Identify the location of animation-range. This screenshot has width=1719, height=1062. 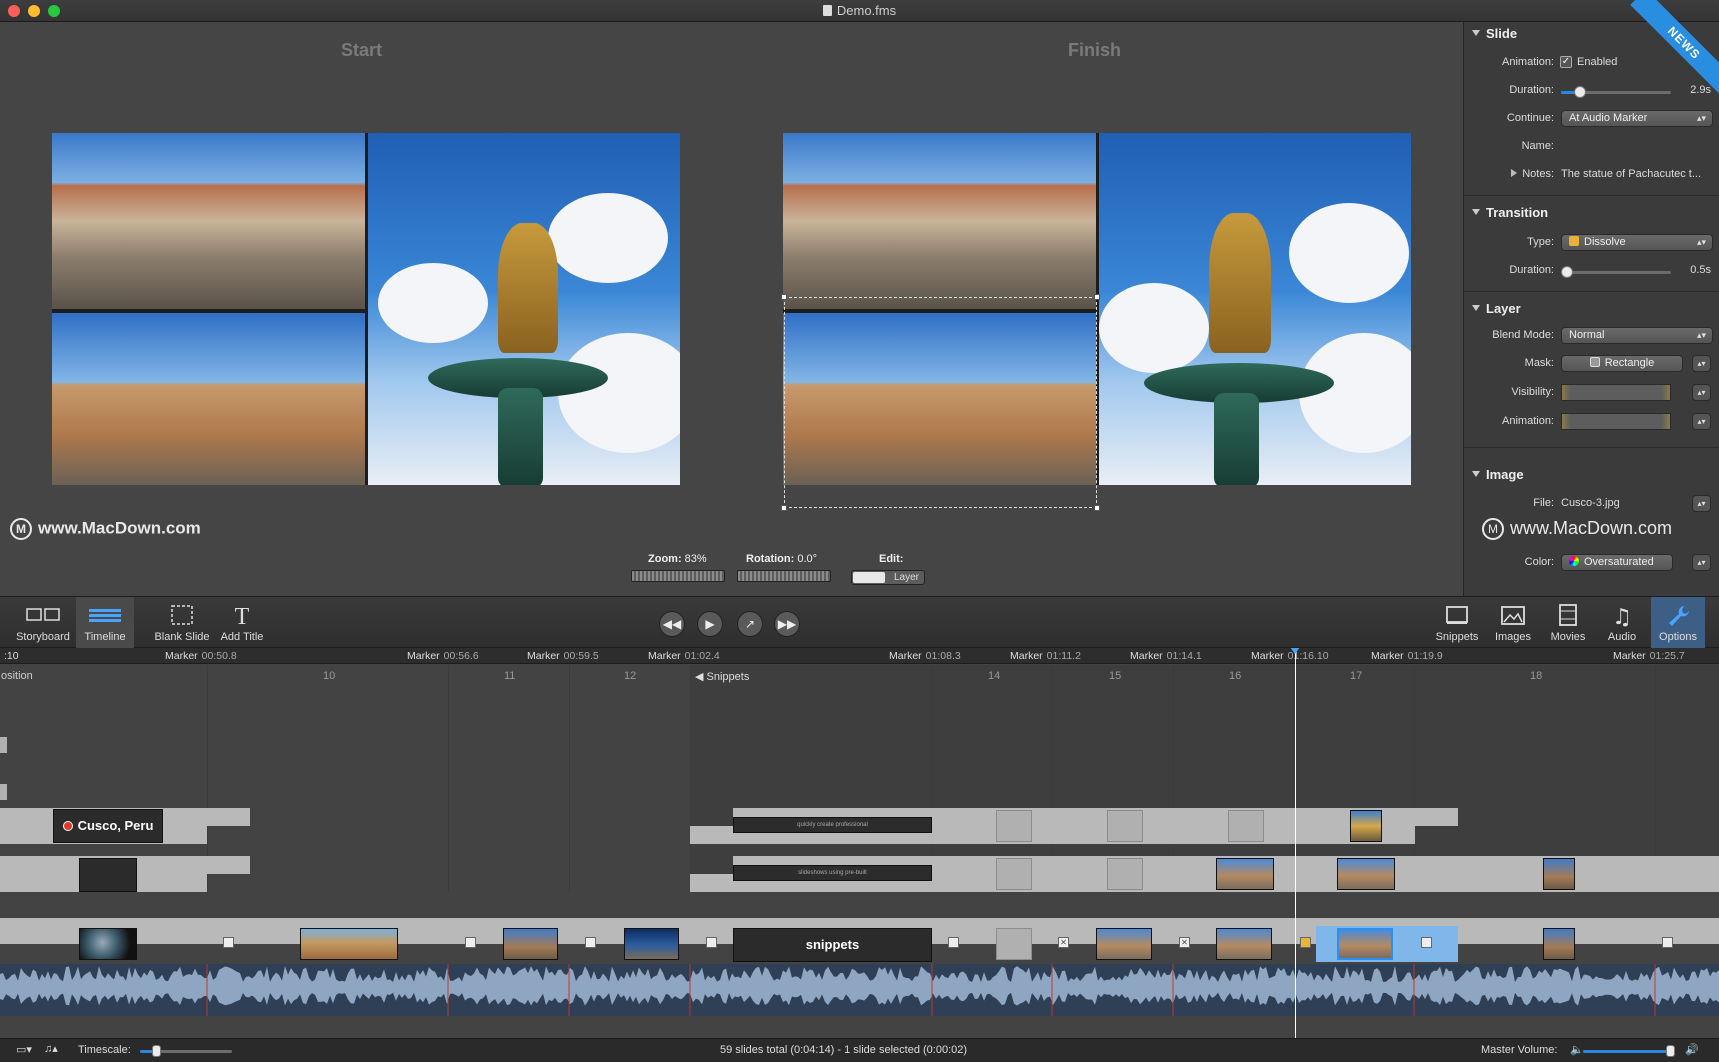
(1616, 421).